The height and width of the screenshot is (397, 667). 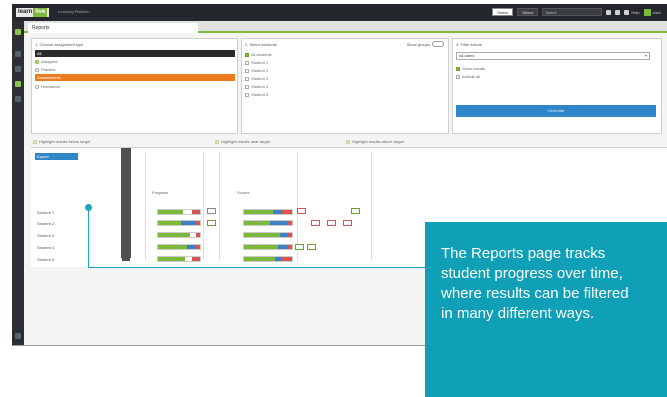 I want to click on show-groups-toggle: Show groups, so click(x=425, y=44).